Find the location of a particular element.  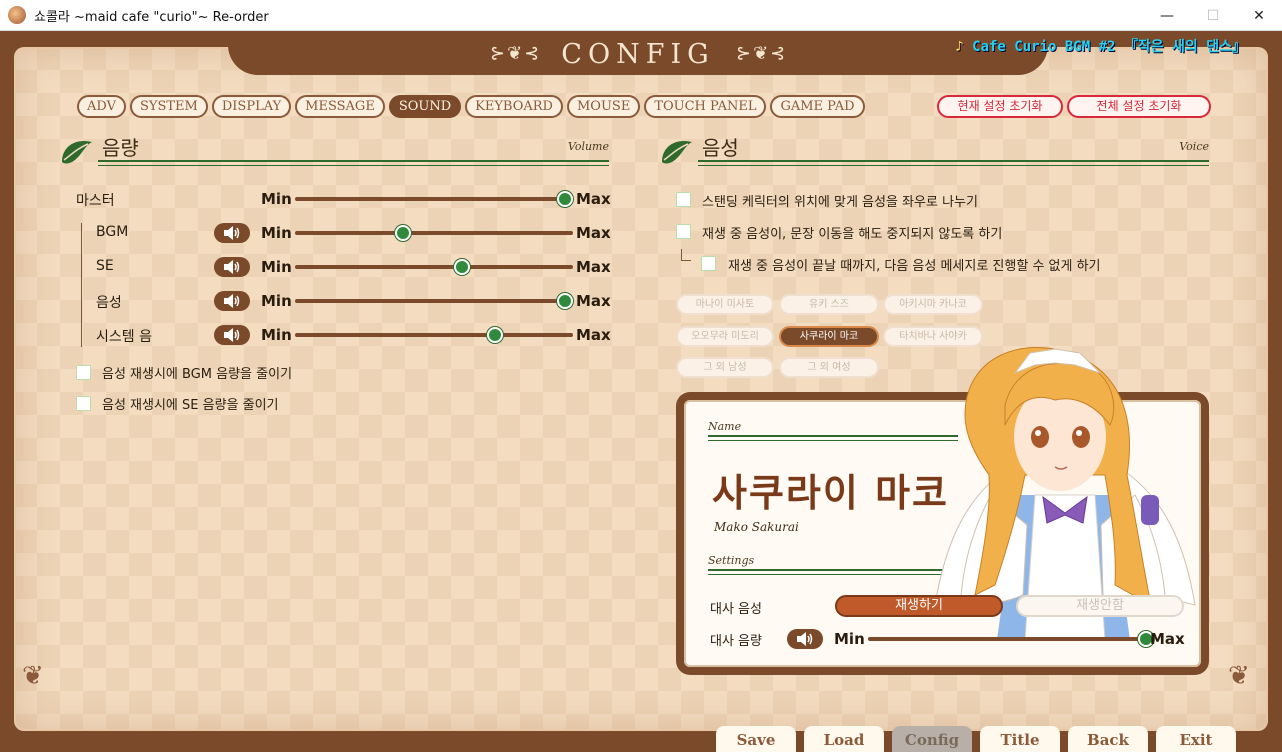

voice-continue-checkbox is located at coordinates (683, 231).